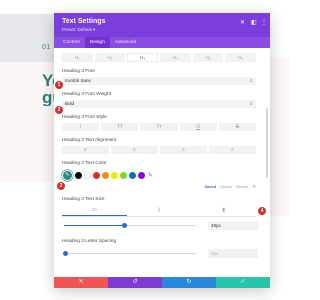  I want to click on modal-footer: ✕ ↺ ↻ ✓, so click(162, 282).